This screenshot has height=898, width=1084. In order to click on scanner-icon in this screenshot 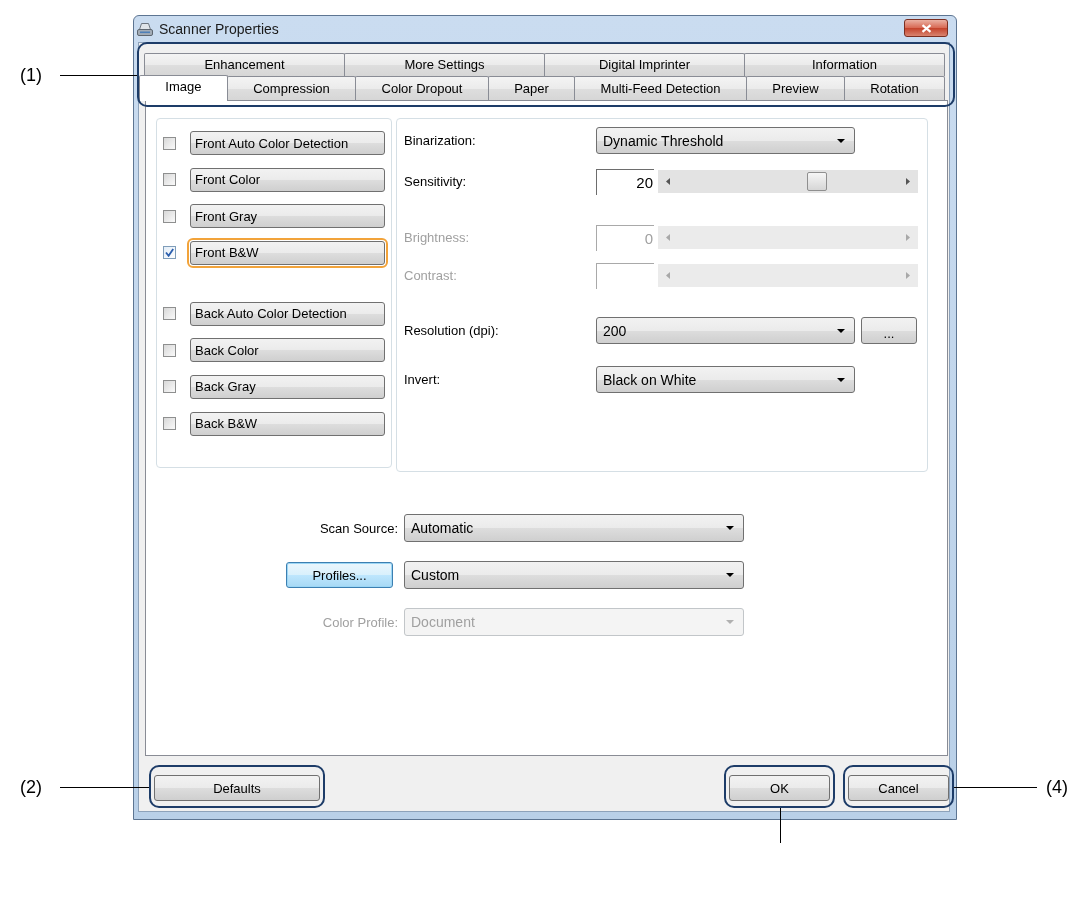, I will do `click(145, 29)`.